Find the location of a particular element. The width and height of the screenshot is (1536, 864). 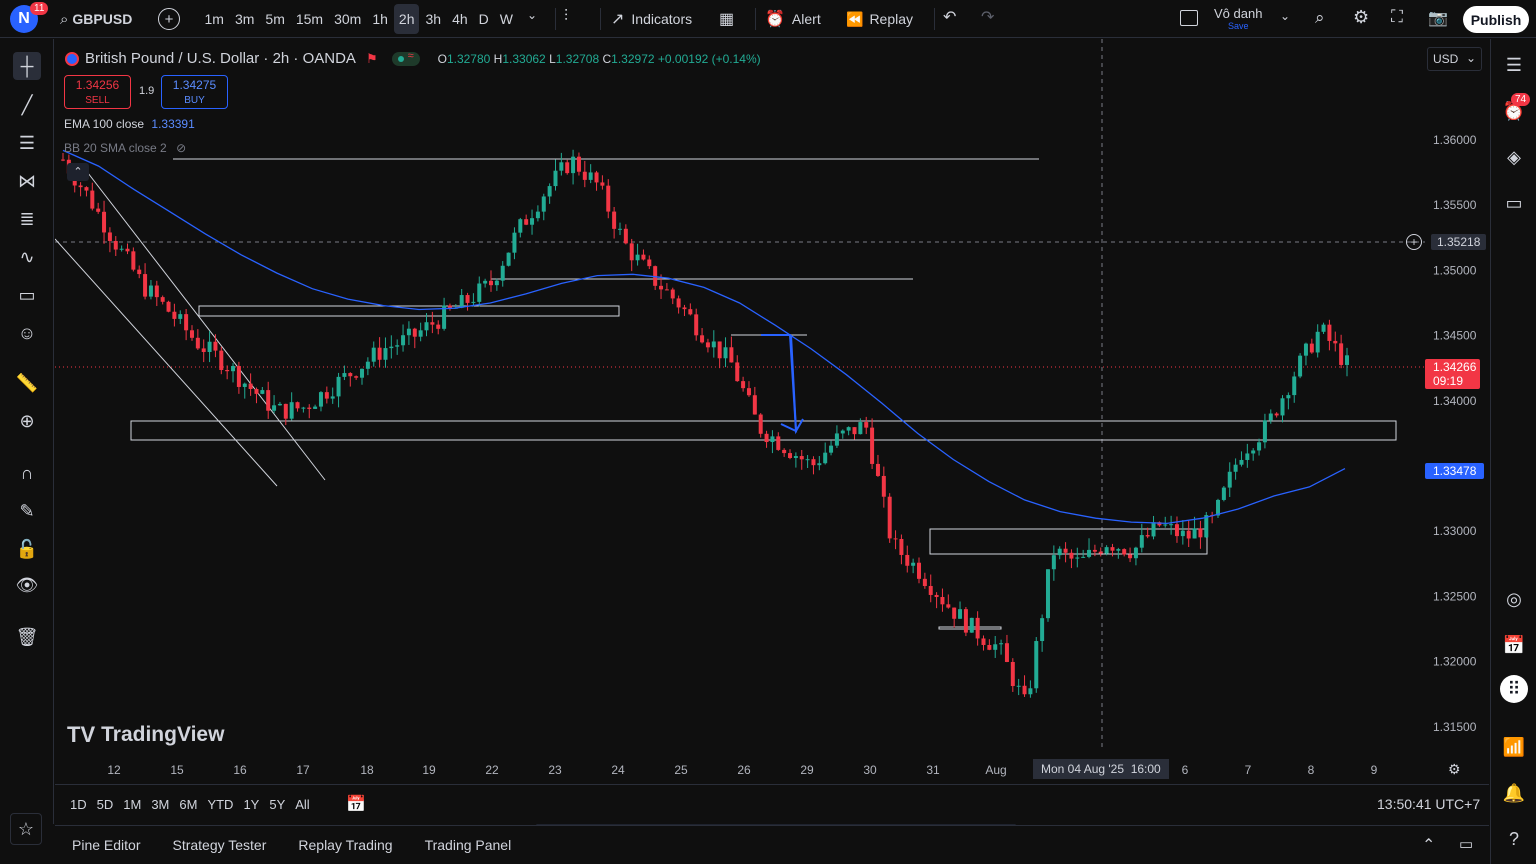

crosshair-icon: ┼ is located at coordinates (27, 66).